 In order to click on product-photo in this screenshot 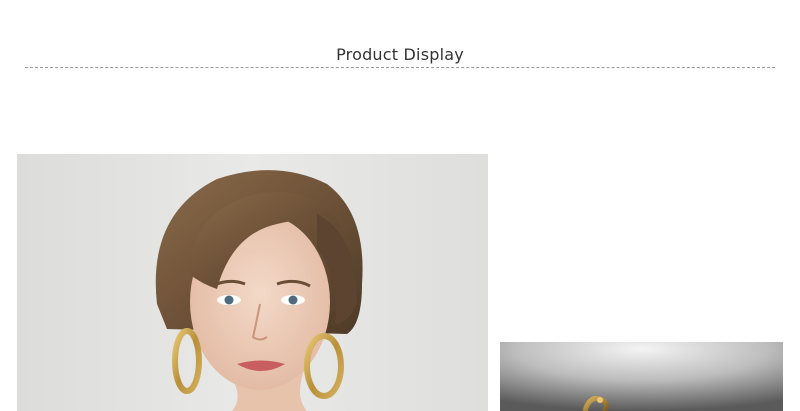, I will do `click(641, 376)`.